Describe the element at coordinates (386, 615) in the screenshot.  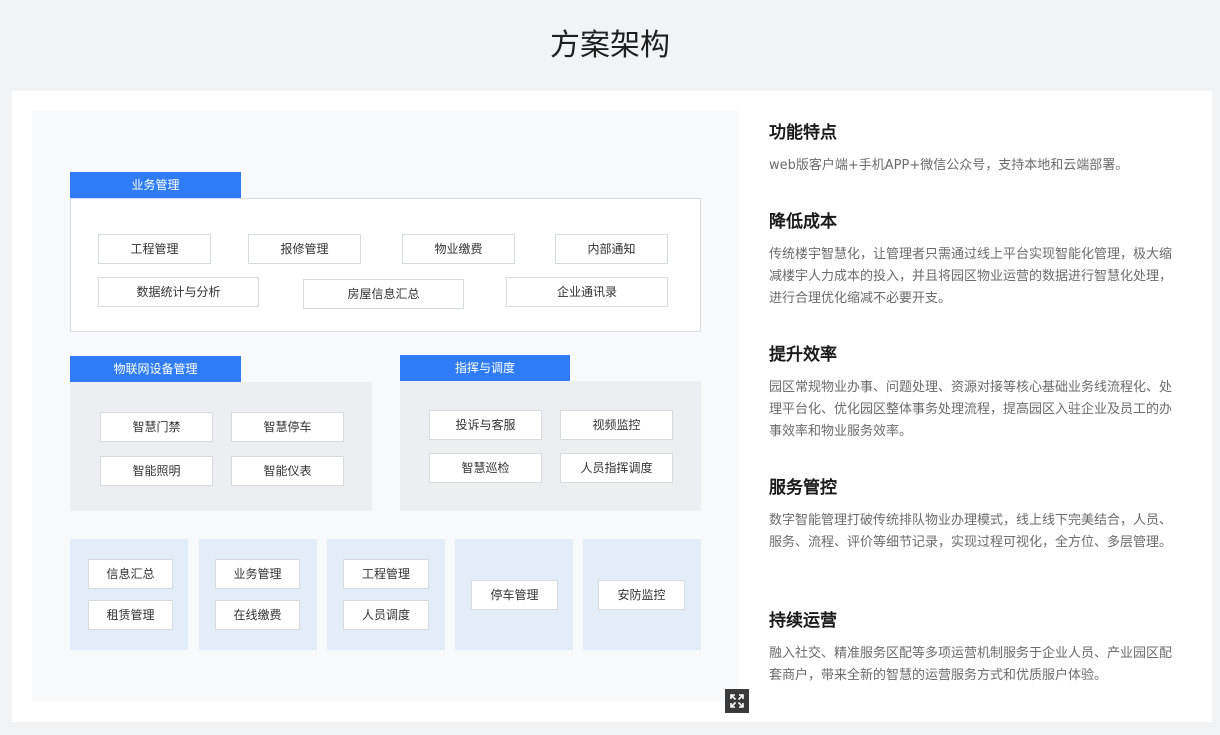
I see `chip-staff-scheduling: 人员调度` at that location.